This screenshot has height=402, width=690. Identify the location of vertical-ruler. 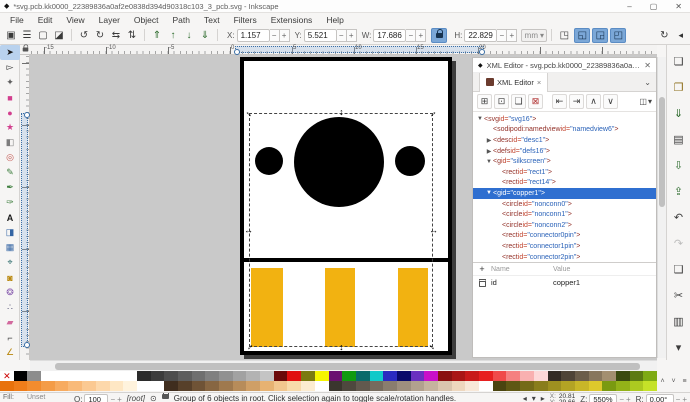
(25, 207).